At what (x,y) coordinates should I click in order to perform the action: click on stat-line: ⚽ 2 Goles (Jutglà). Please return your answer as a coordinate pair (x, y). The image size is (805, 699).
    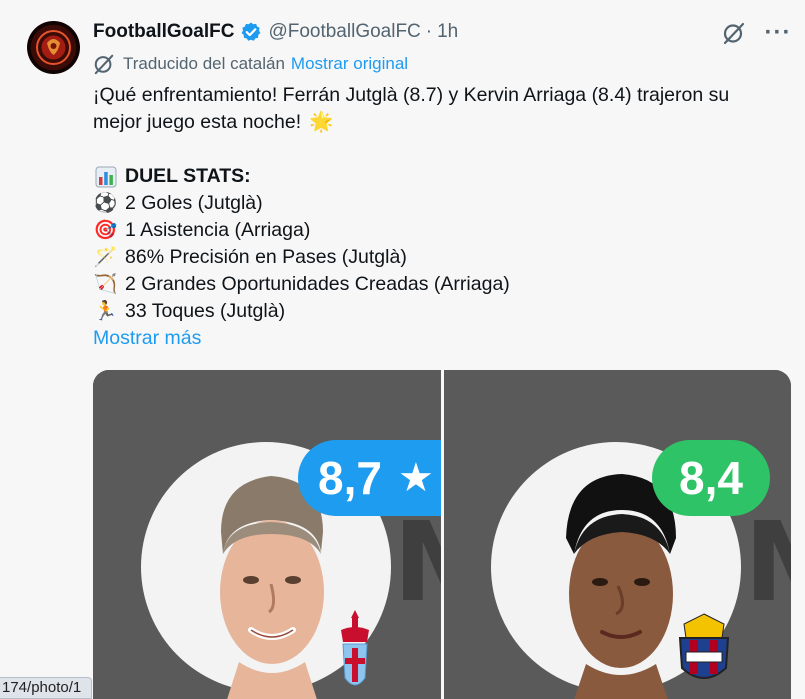
    Looking at the image, I should click on (438, 203).